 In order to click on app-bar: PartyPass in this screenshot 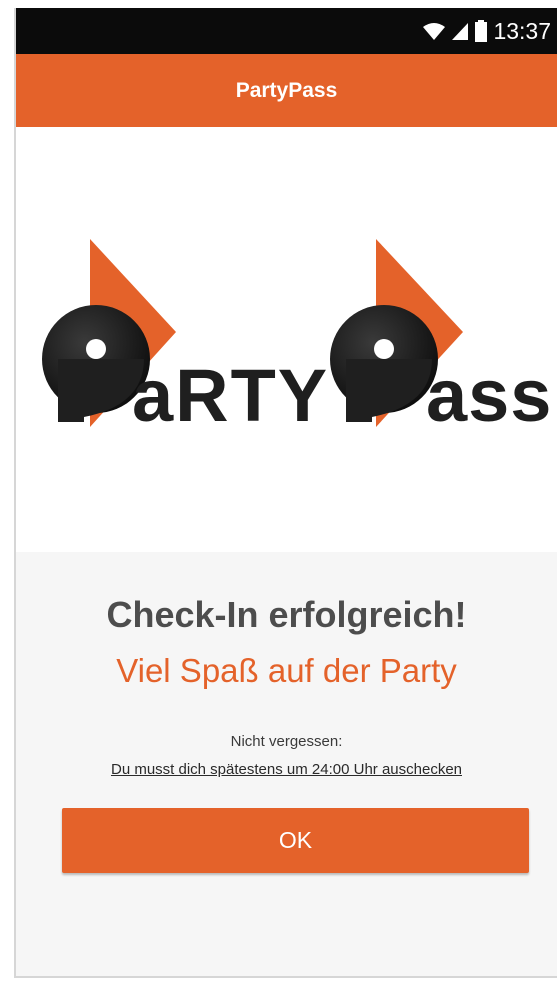, I will do `click(286, 90)`.